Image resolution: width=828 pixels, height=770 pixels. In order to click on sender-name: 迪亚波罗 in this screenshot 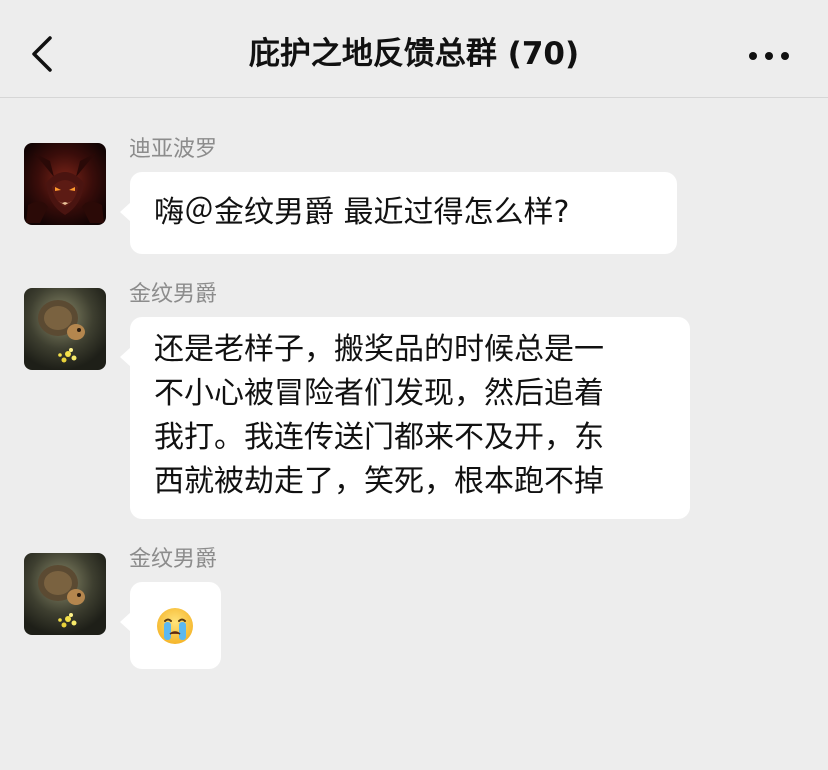, I will do `click(173, 149)`.